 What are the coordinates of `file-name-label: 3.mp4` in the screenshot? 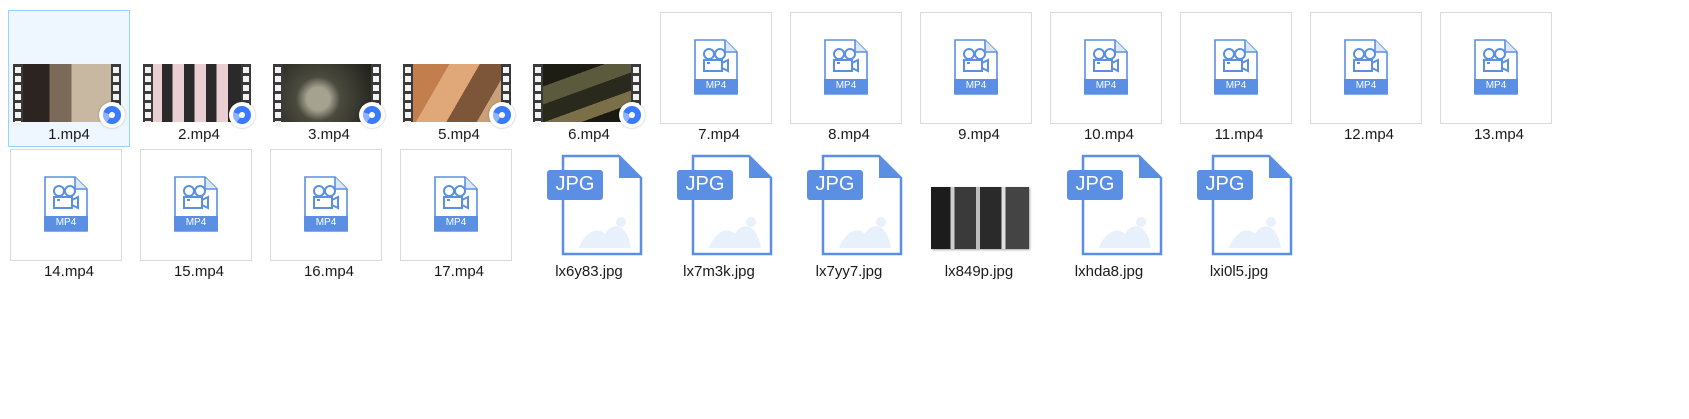 It's located at (329, 134).